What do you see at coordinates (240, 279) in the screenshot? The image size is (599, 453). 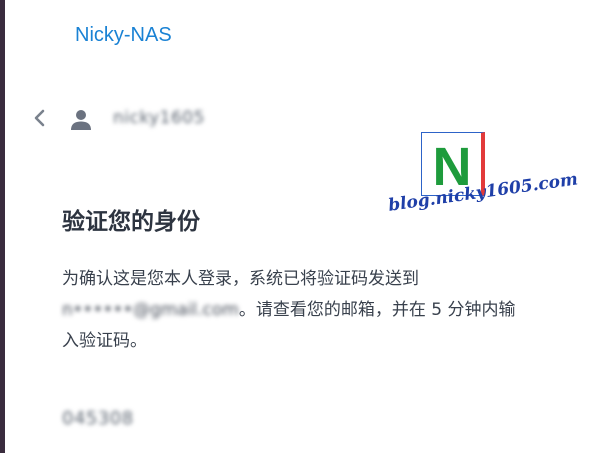 I see `instruction-part1: 为确认这是您本人登录，系统已将验证码发送到` at bounding box center [240, 279].